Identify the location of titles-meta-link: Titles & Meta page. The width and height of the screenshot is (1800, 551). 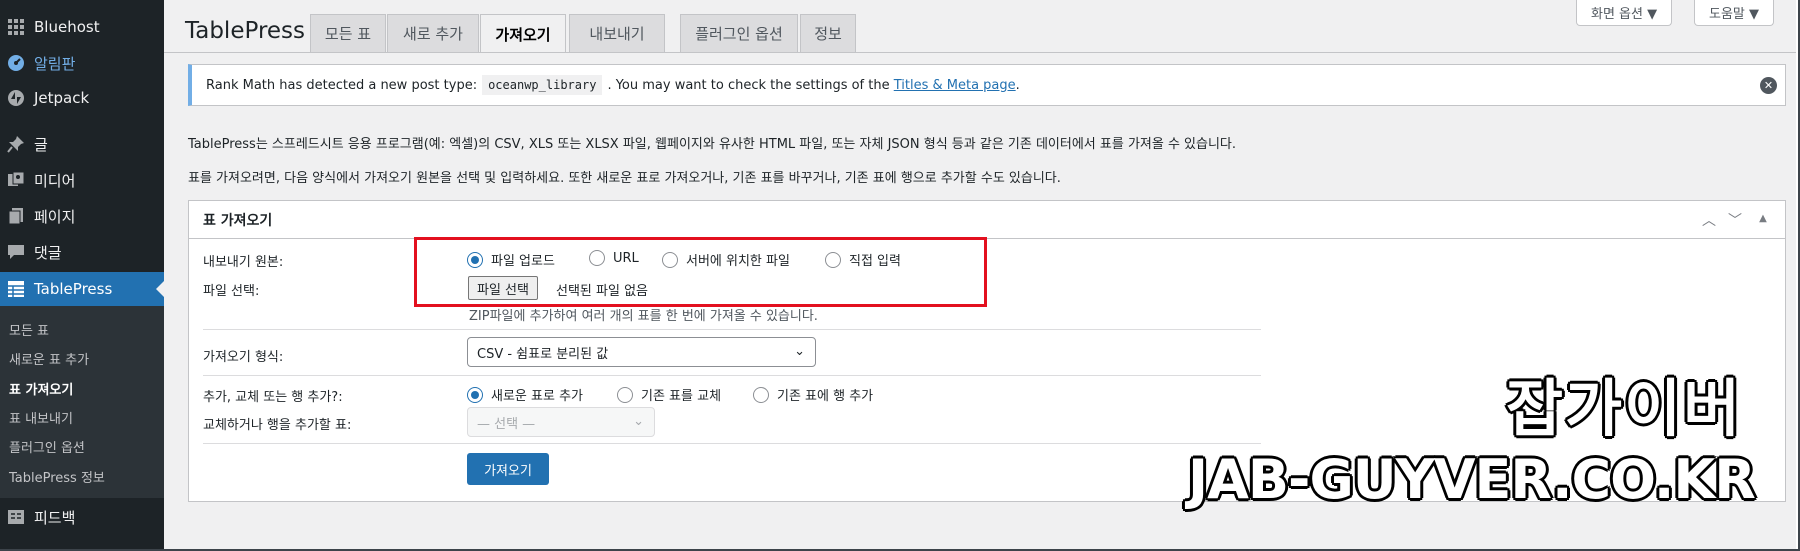
(955, 85).